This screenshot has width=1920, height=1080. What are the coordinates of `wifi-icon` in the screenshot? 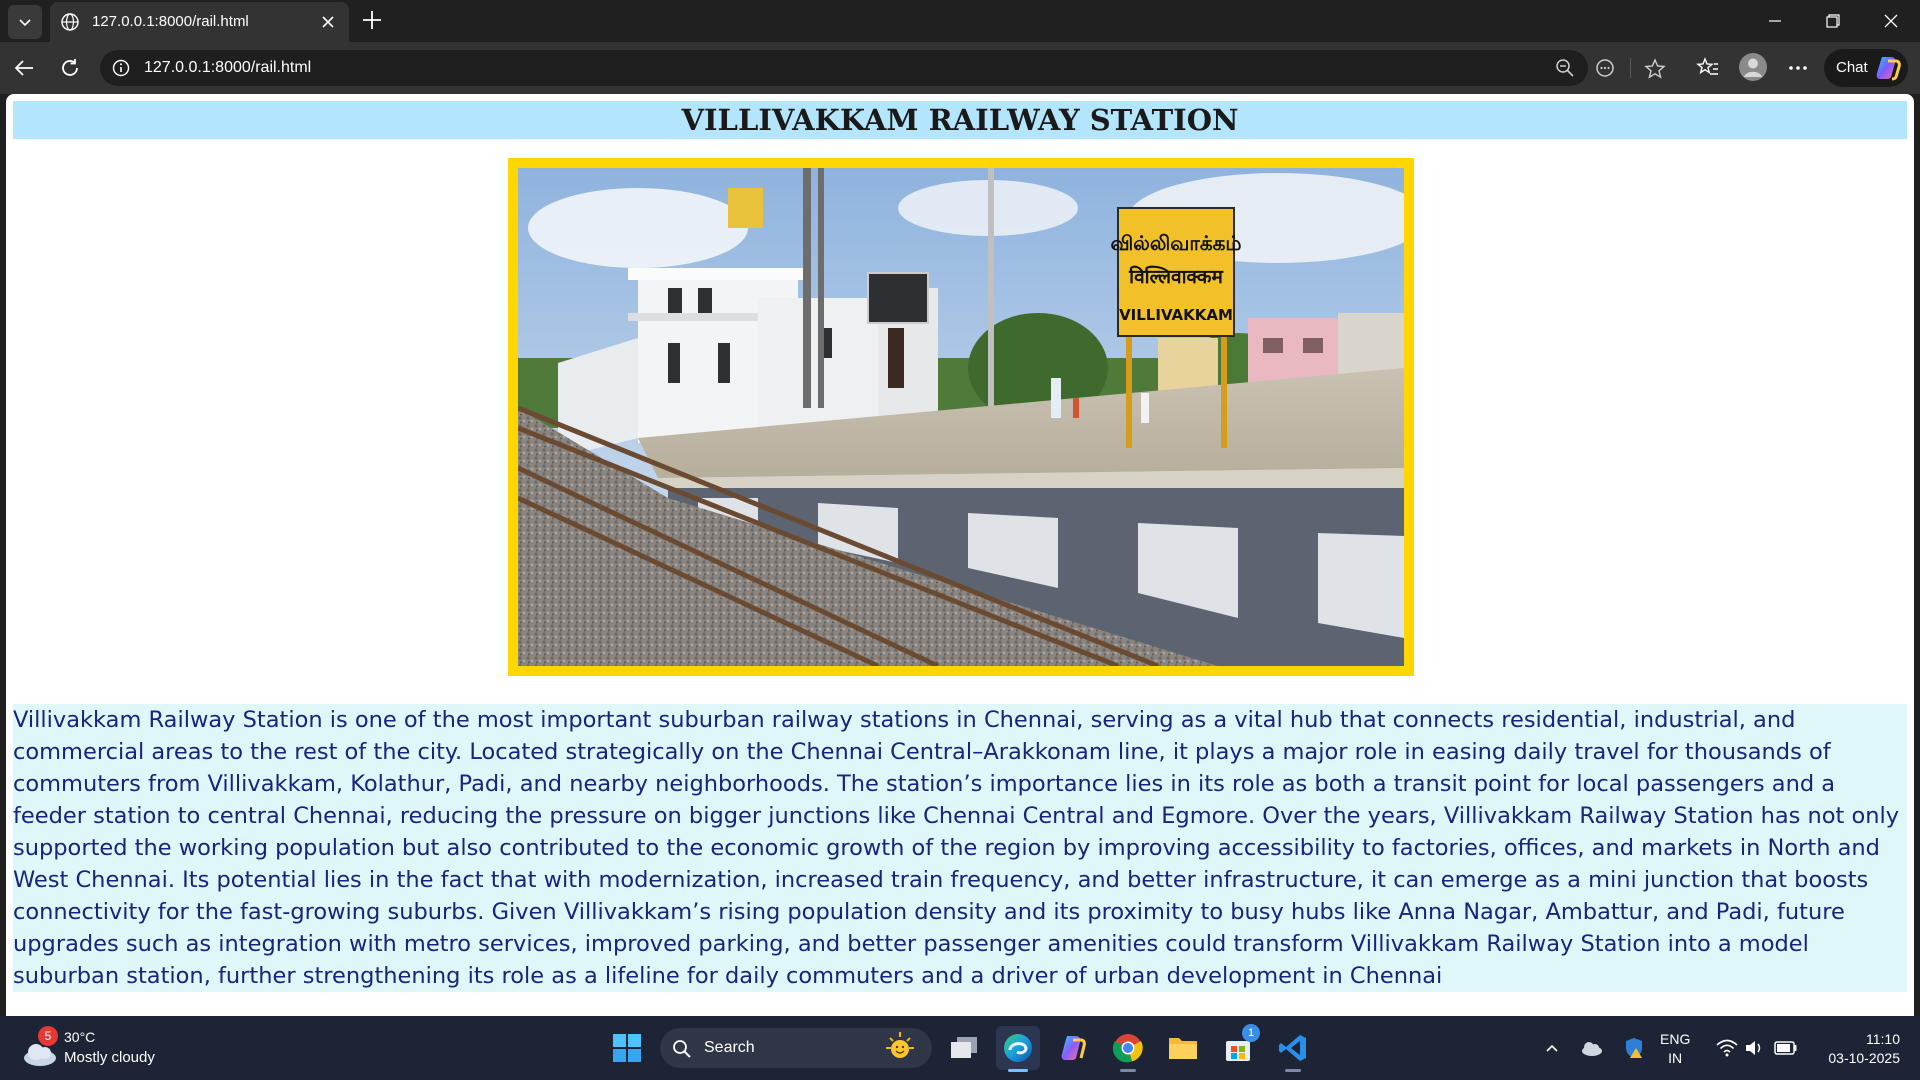 It's located at (1727, 1048).